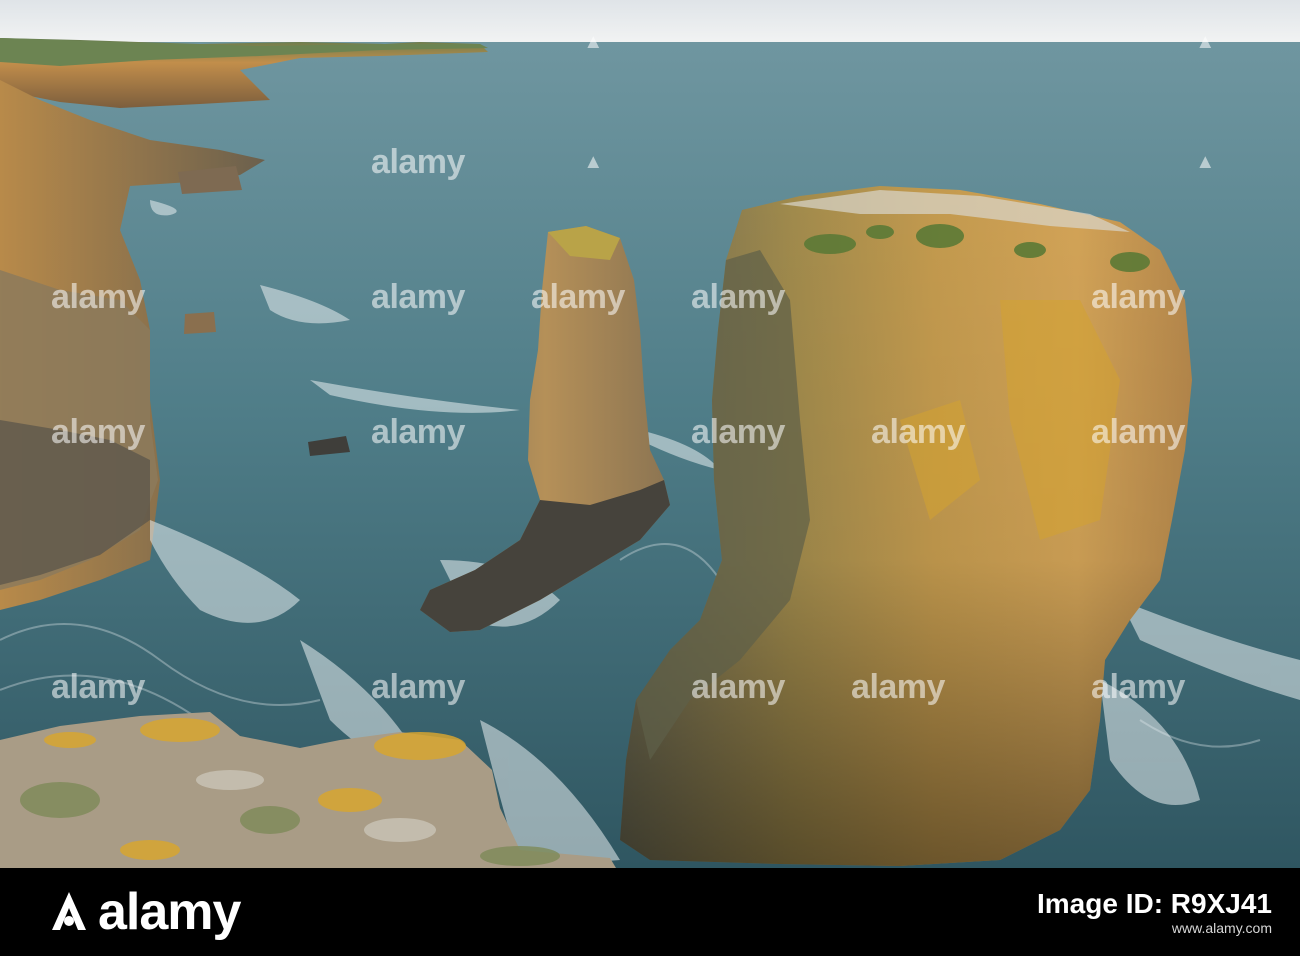 The height and width of the screenshot is (956, 1300). What do you see at coordinates (1221, 928) in the screenshot?
I see `site-url: www.alamy.com` at bounding box center [1221, 928].